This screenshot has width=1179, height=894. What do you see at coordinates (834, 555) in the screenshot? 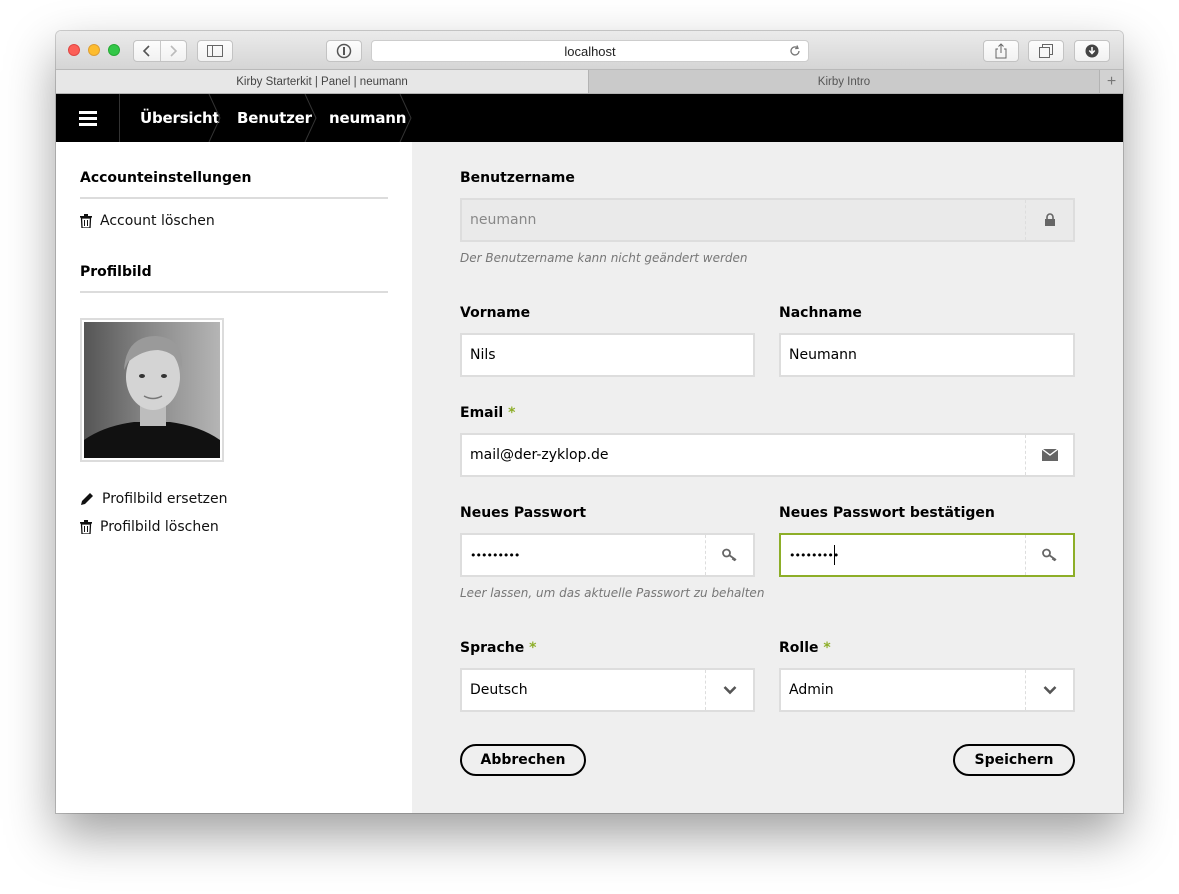
I see `text-cursor` at bounding box center [834, 555].